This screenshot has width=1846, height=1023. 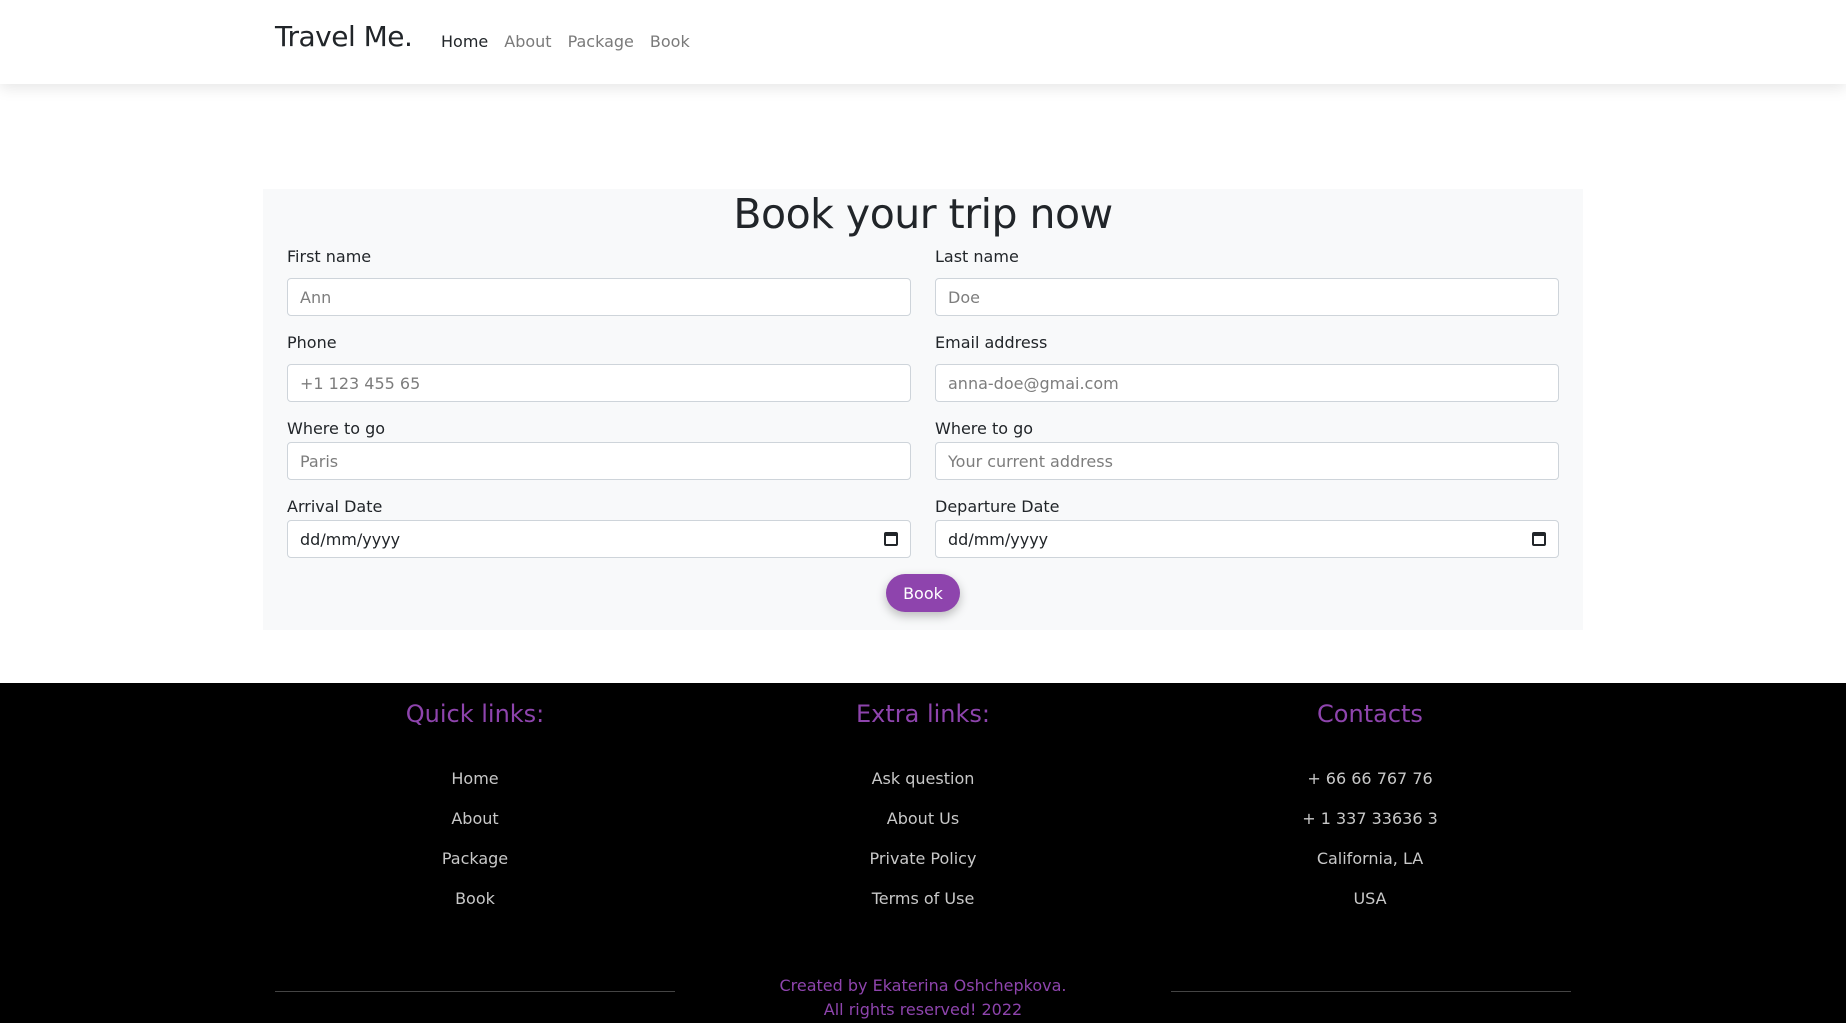 What do you see at coordinates (923, 859) in the screenshot?
I see `footer-link-private-policy: Private Policy` at bounding box center [923, 859].